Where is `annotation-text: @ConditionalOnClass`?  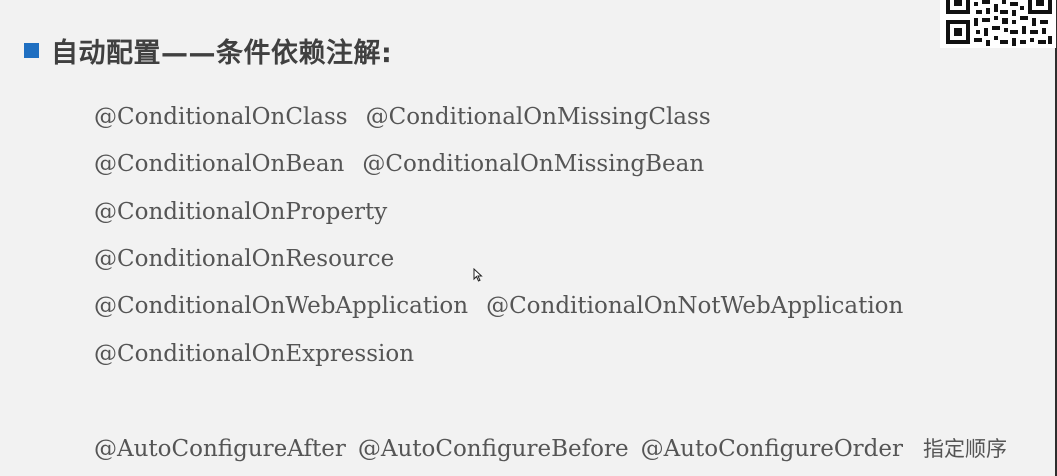
annotation-text: @ConditionalOnClass is located at coordinates (221, 117).